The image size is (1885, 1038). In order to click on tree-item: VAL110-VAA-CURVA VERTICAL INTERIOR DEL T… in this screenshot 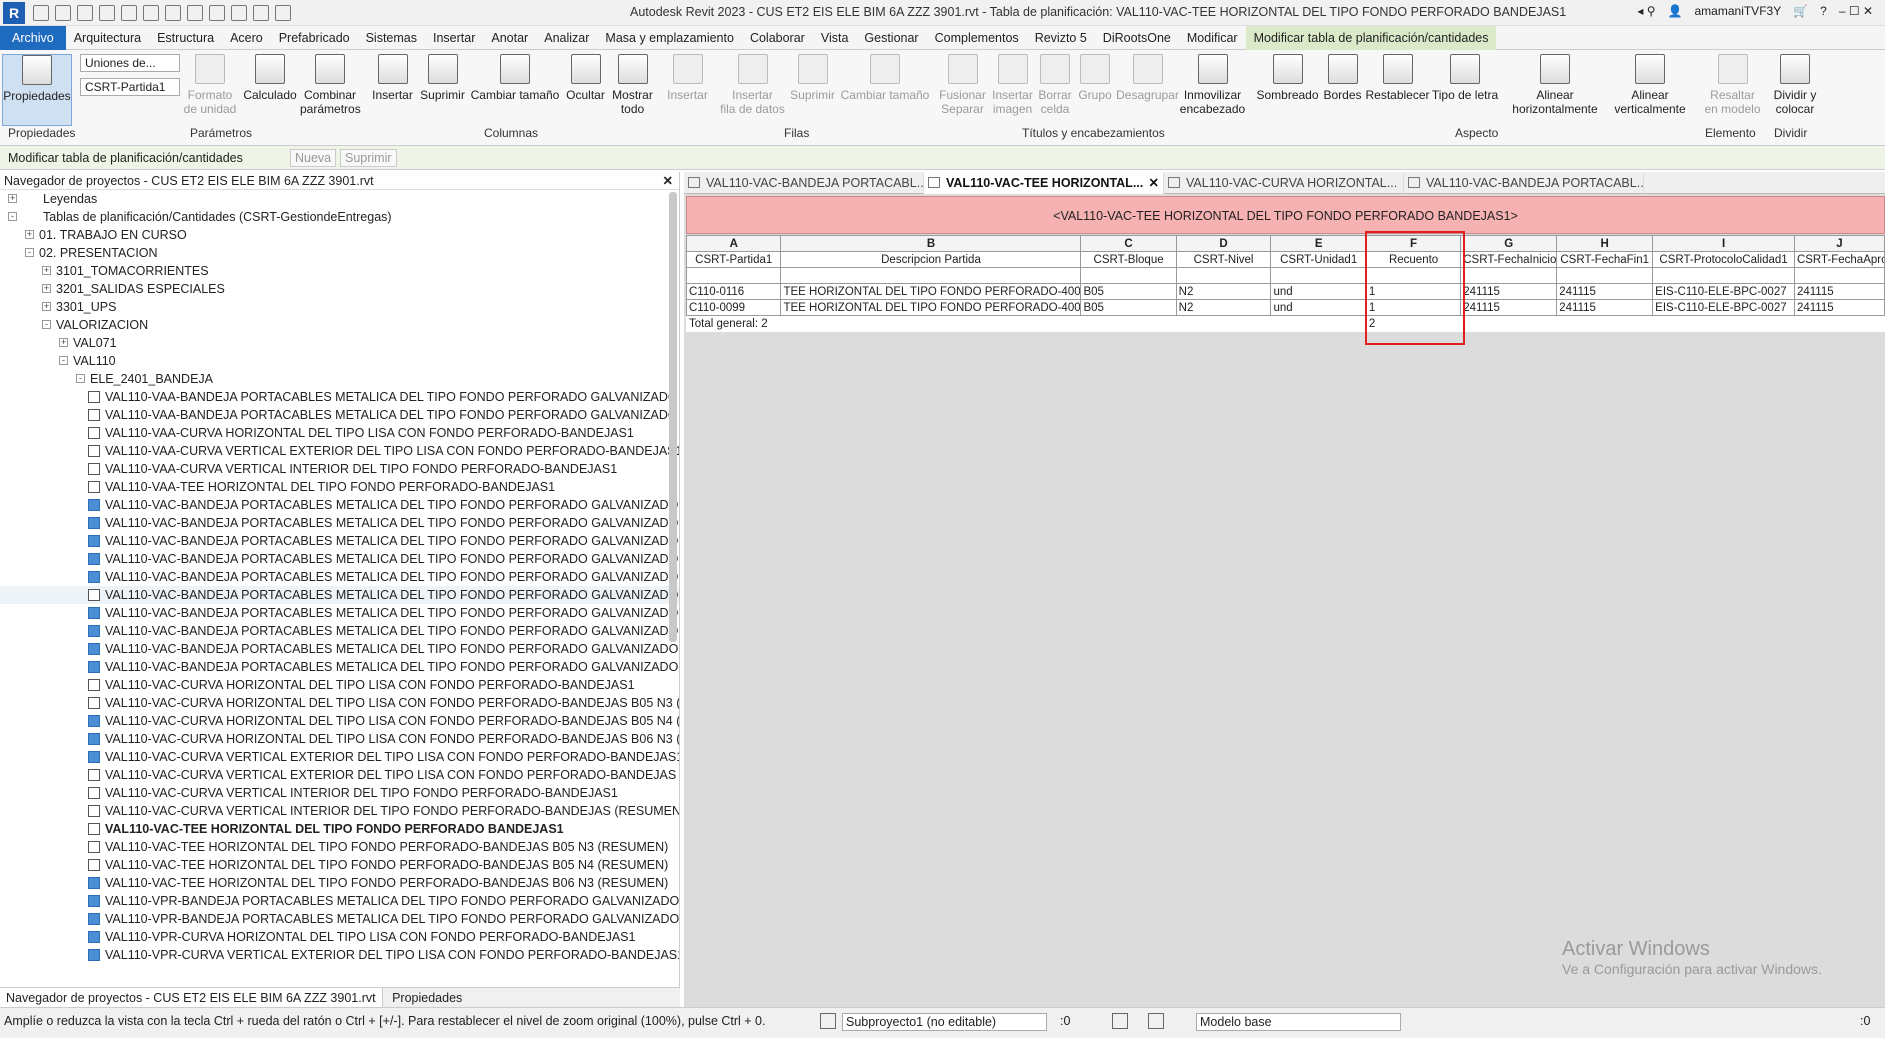, I will do `click(339, 469)`.